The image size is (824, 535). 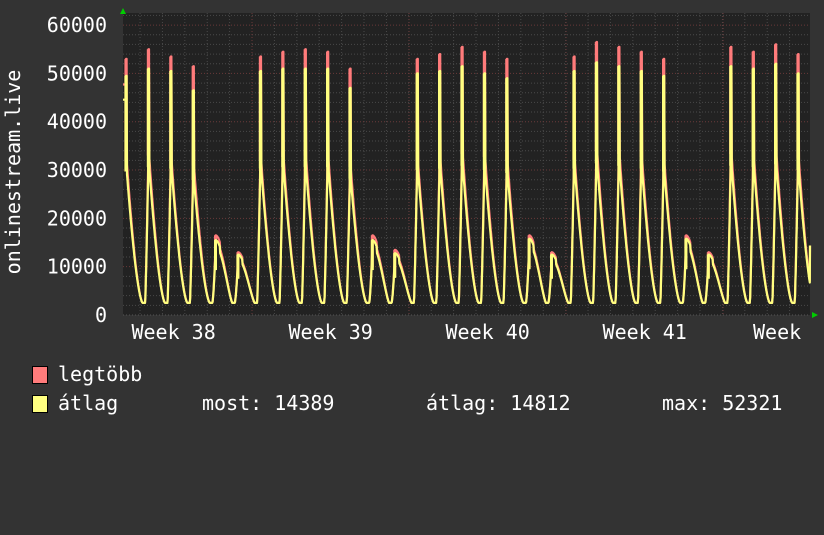 What do you see at coordinates (13, 172) in the screenshot?
I see `y-axis-label: onlinestream.live` at bounding box center [13, 172].